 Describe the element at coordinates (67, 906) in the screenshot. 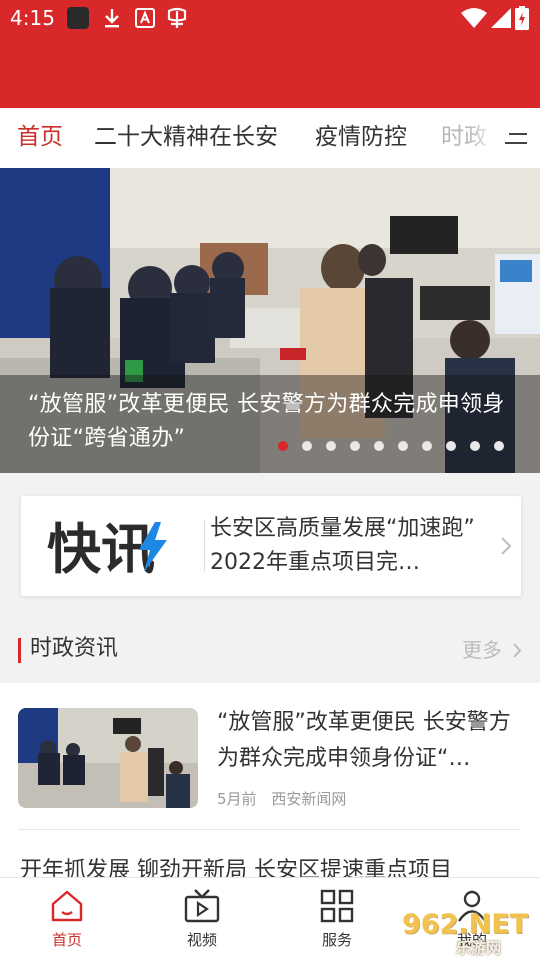

I see `home-icon` at that location.